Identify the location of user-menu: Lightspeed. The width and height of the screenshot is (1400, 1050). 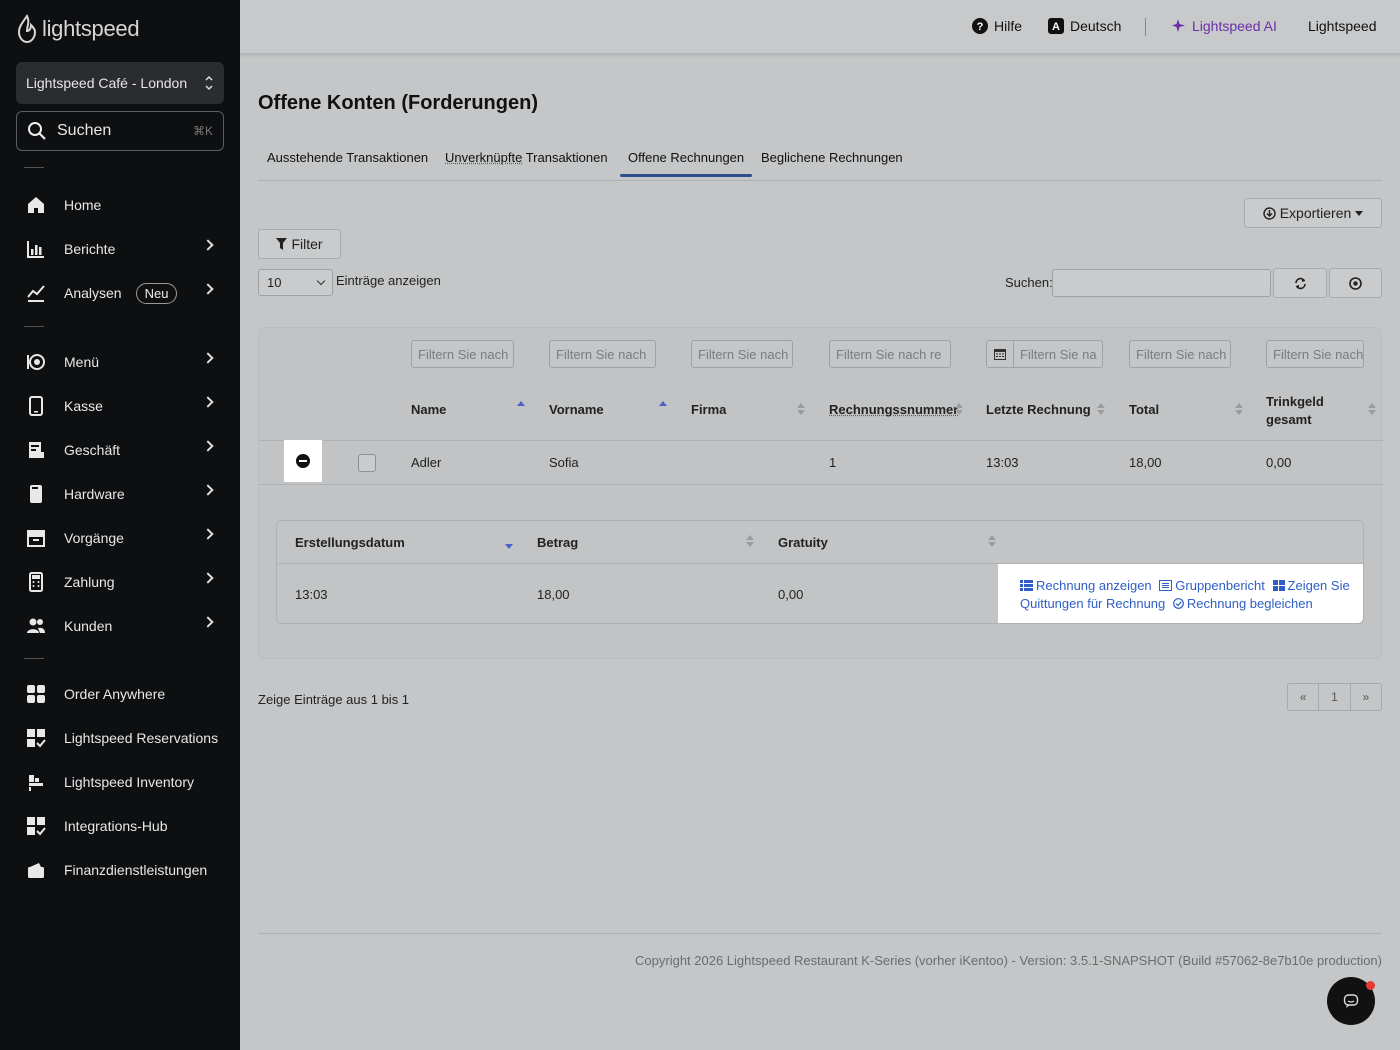
(1342, 26).